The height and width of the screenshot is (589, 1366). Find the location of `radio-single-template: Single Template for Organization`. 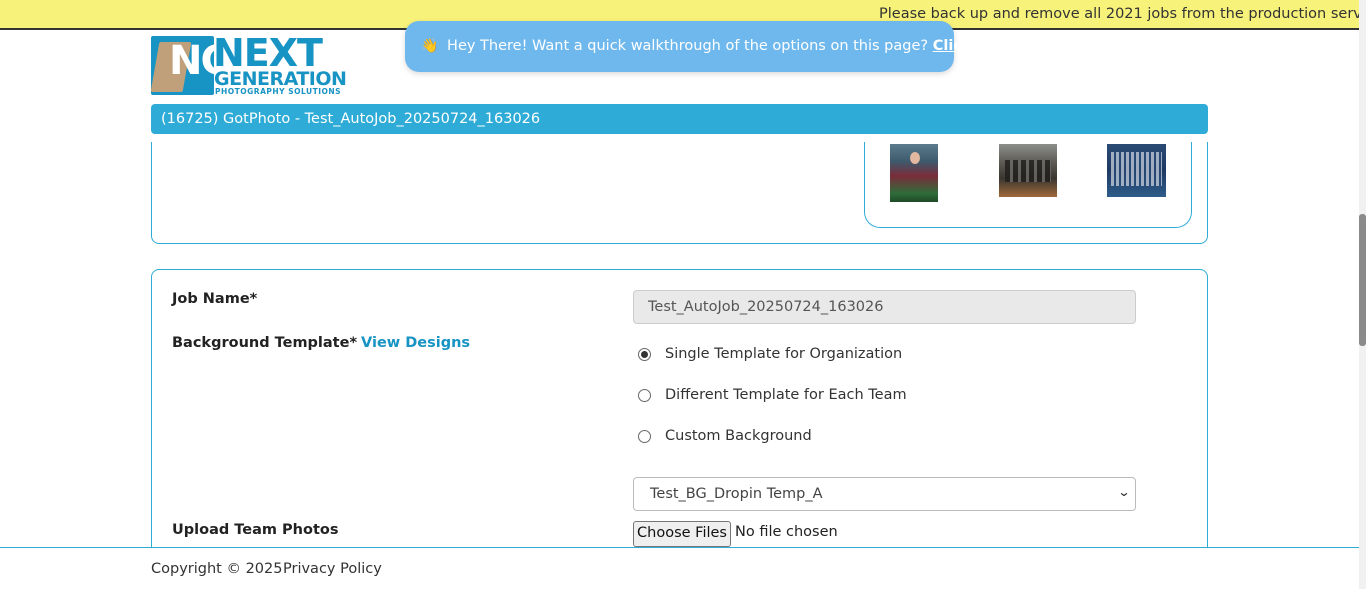

radio-single-template: Single Template for Organization is located at coordinates (770, 354).